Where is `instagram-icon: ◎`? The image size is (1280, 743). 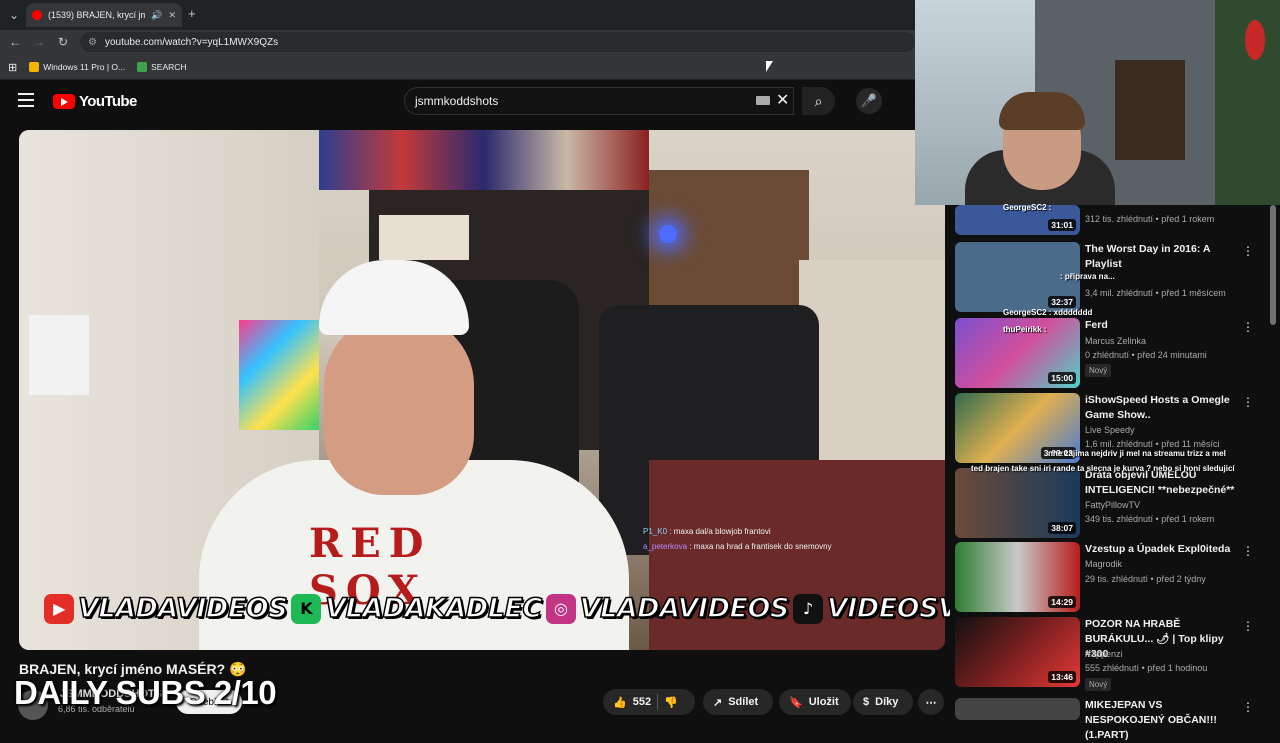
instagram-icon: ◎ is located at coordinates (560, 608).